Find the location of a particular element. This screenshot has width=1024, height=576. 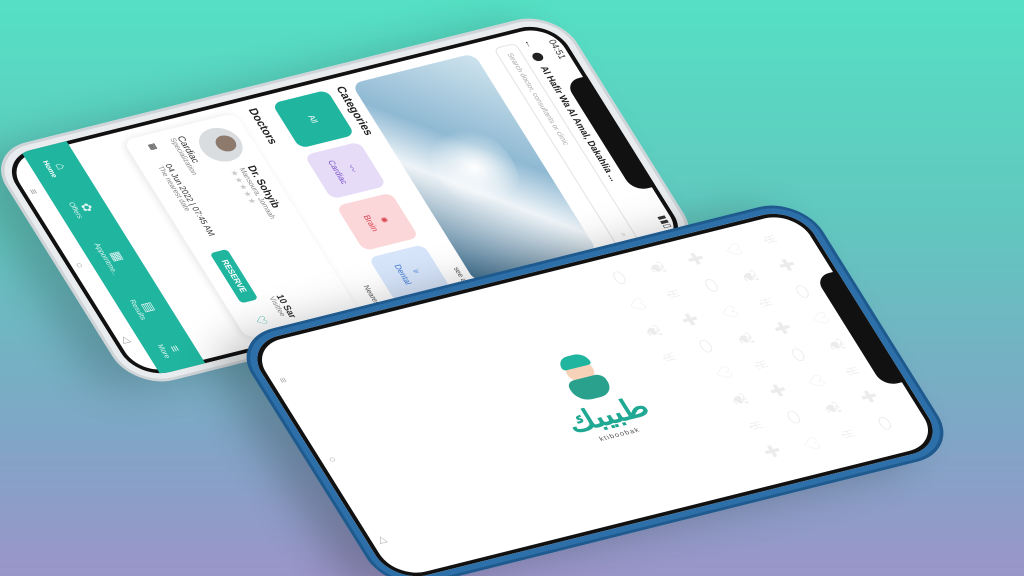

status-time: 04:51 is located at coordinates (557, 49).